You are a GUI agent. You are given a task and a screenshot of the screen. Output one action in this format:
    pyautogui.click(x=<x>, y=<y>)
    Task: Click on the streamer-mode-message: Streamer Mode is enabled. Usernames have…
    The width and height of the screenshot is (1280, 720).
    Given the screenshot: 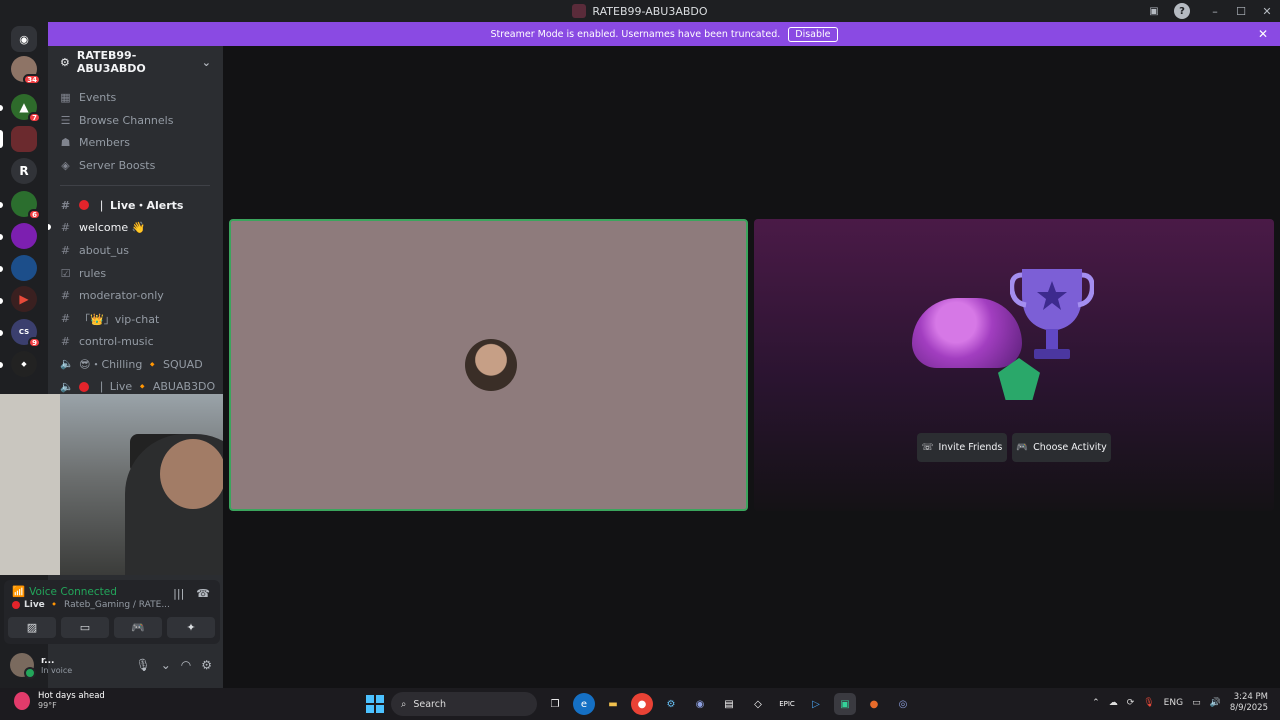 What is the action you would take?
    pyautogui.click(x=635, y=34)
    